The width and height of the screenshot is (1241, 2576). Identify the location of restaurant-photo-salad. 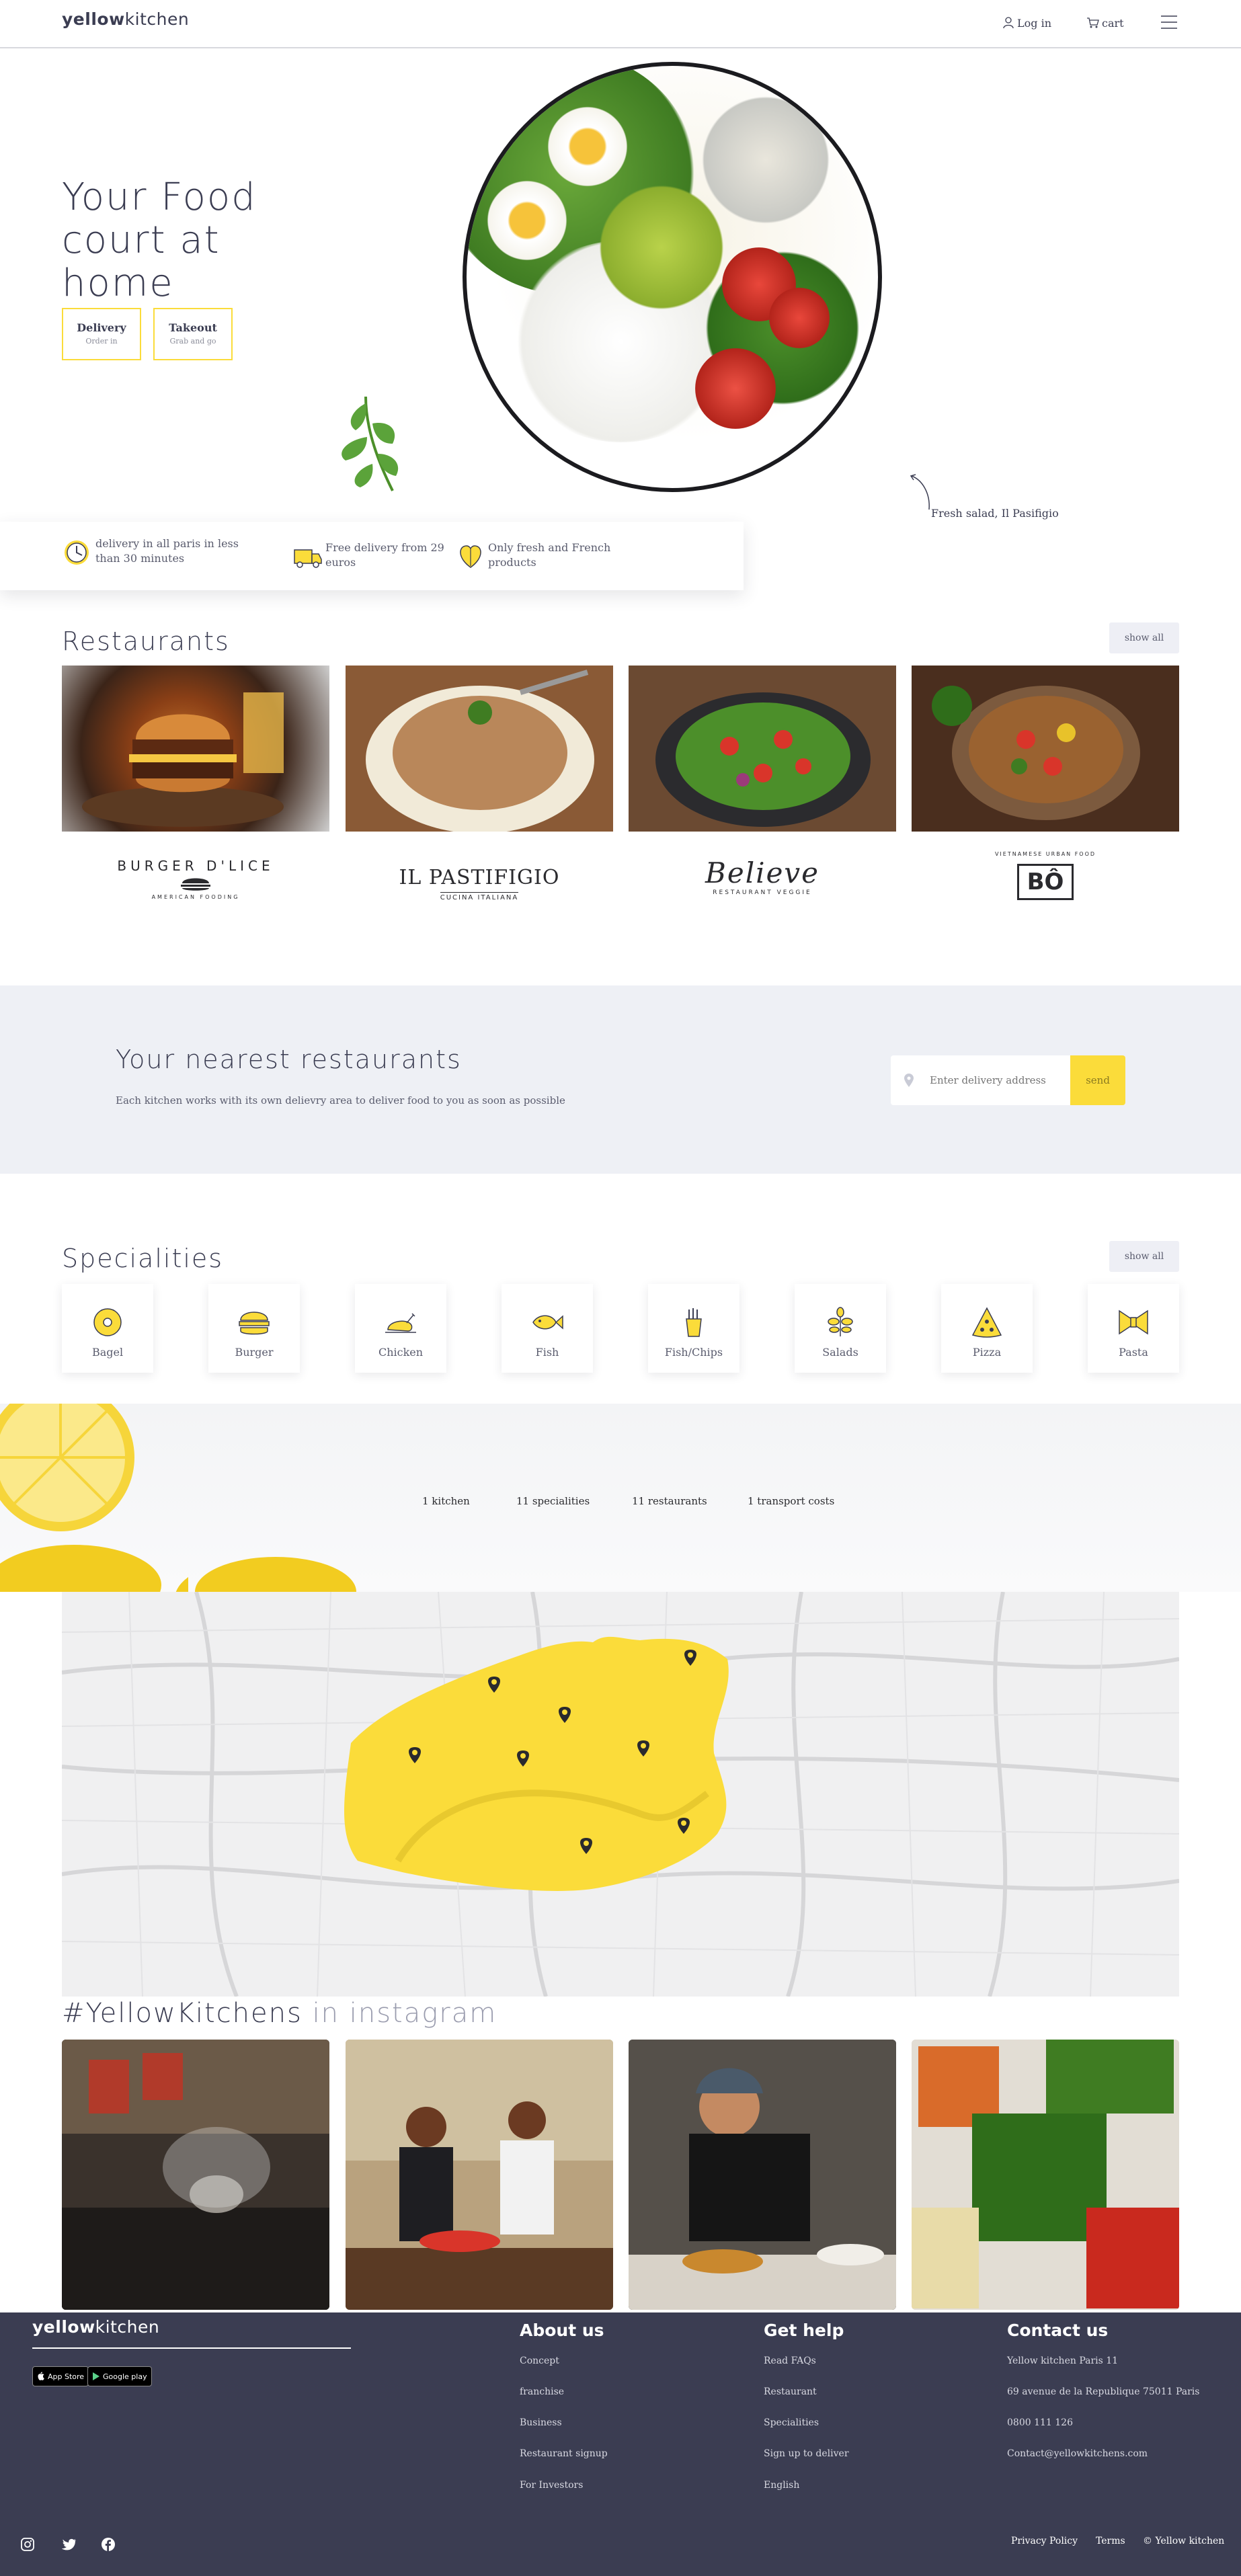
(762, 749).